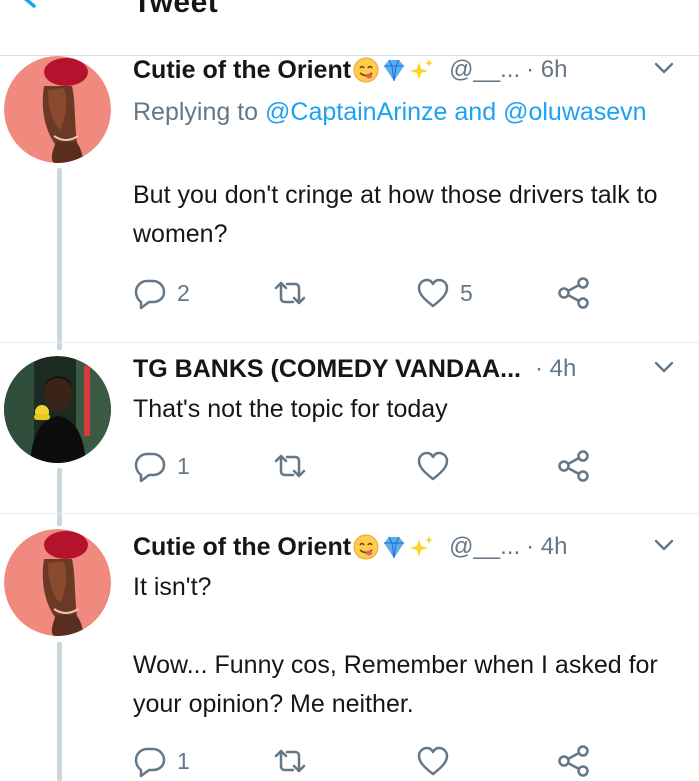 The height and width of the screenshot is (781, 699). I want to click on tweet-header: TG BANKS (COMEDY VANDAA... · 4h, so click(409, 369).